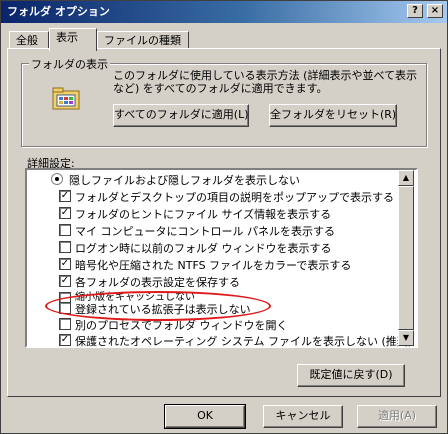 The width and height of the screenshot is (448, 434). I want to click on cancel-button: キャンセル, so click(303, 416).